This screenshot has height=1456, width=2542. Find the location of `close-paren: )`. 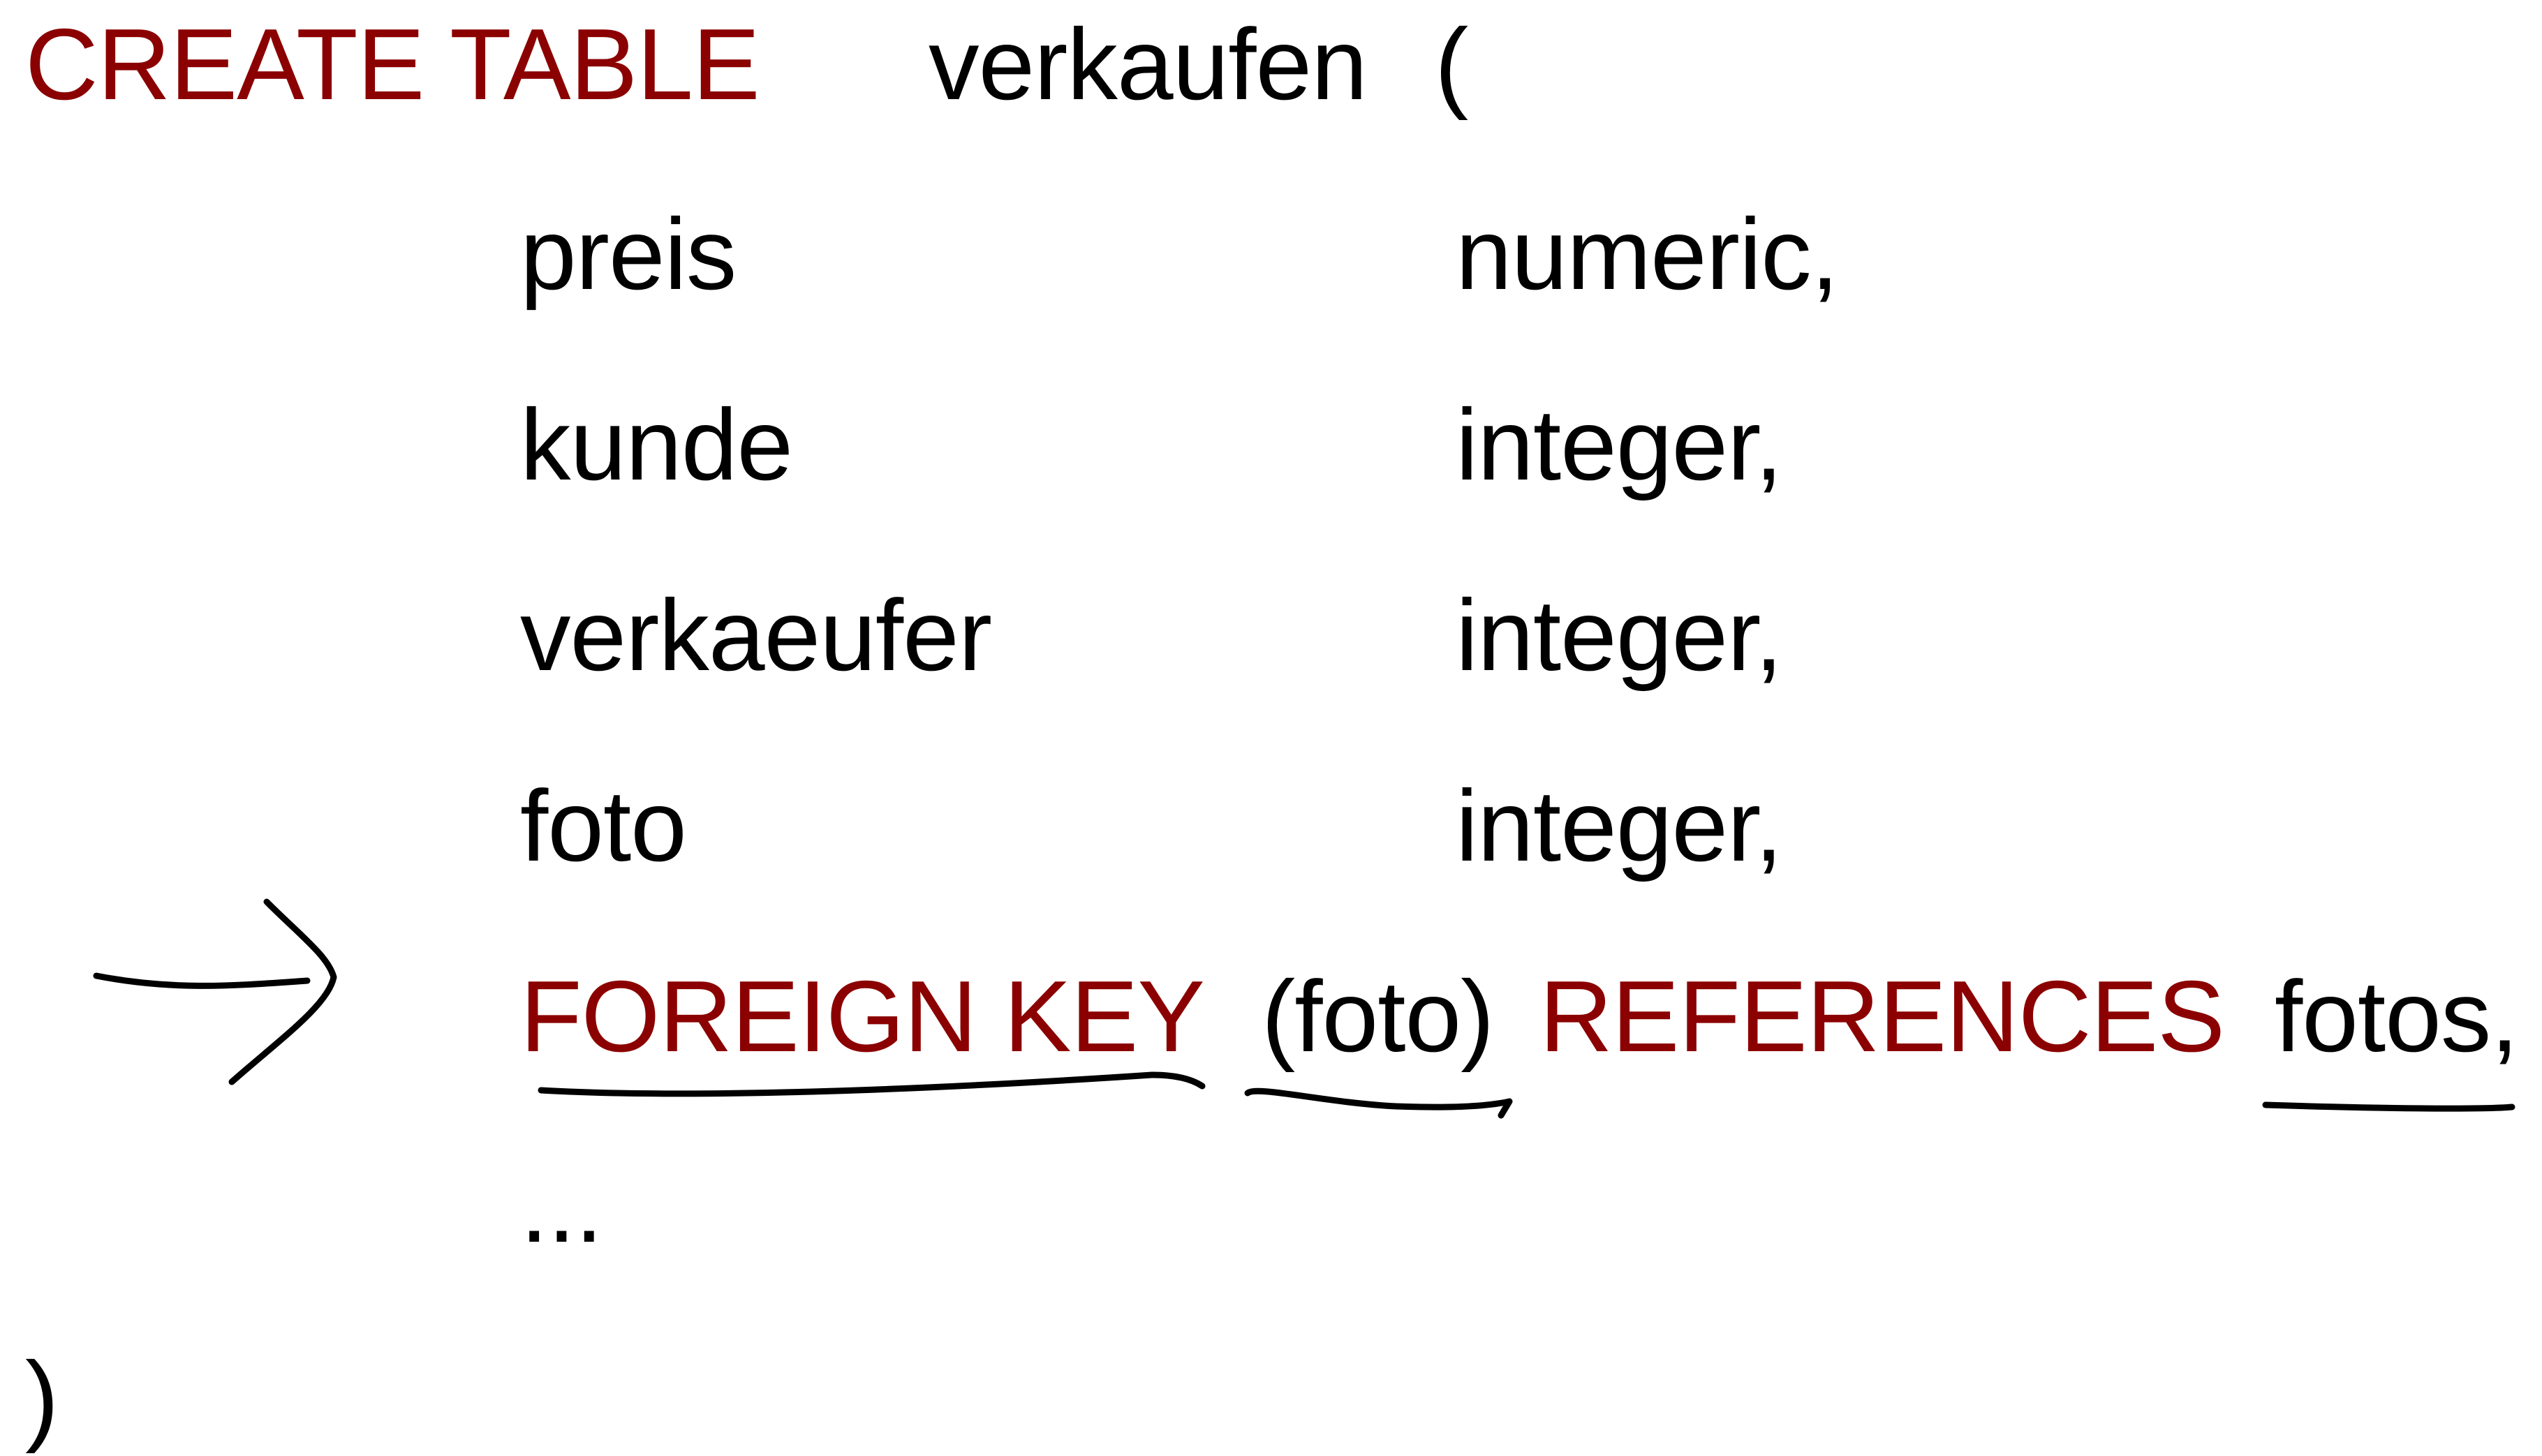

close-paren: ) is located at coordinates (42, 1397).